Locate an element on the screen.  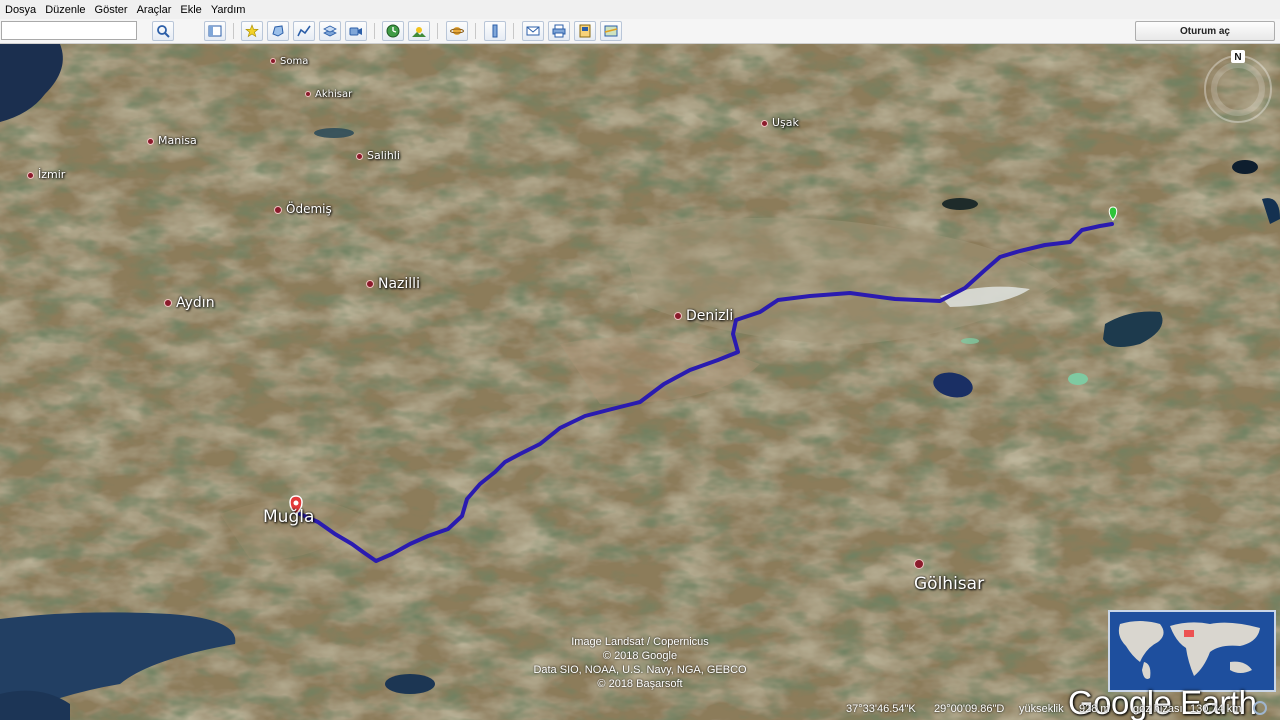
email-button is located at coordinates (533, 31).